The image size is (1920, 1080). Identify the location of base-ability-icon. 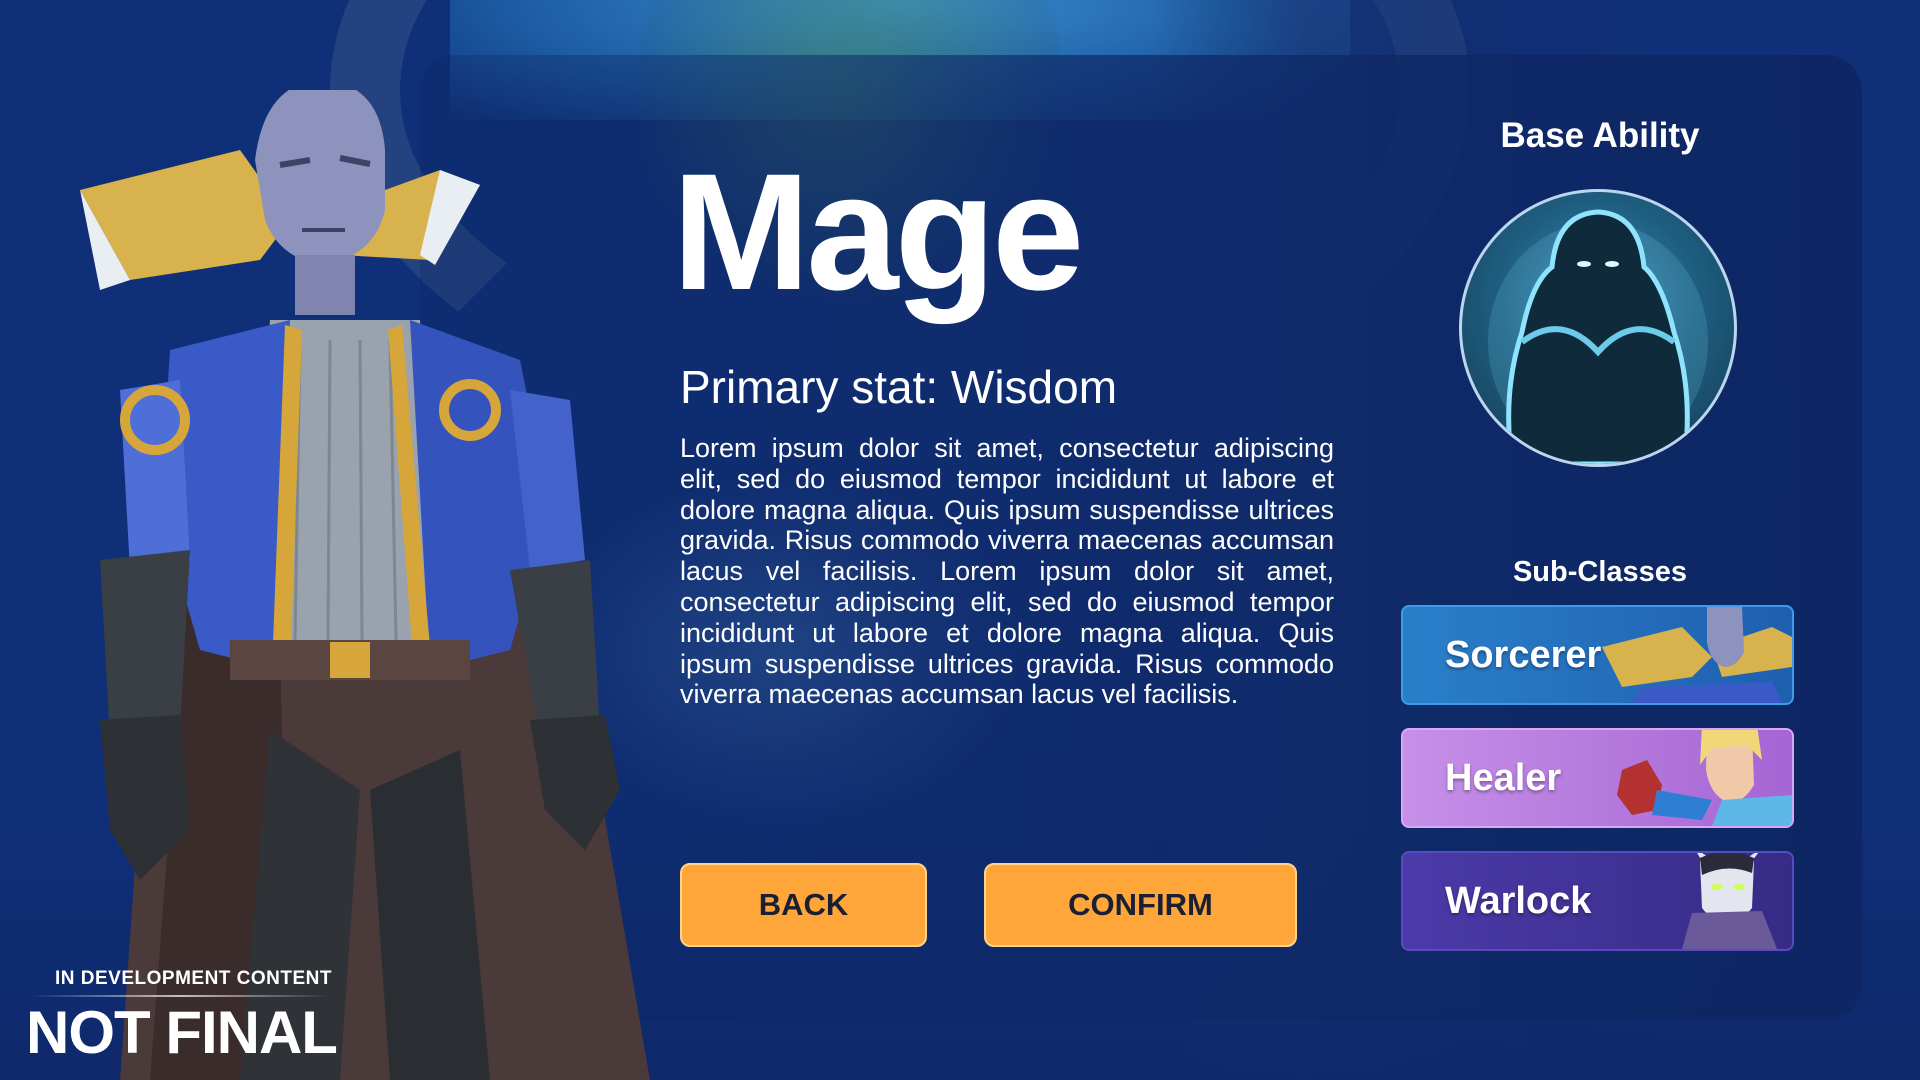
(1598, 328).